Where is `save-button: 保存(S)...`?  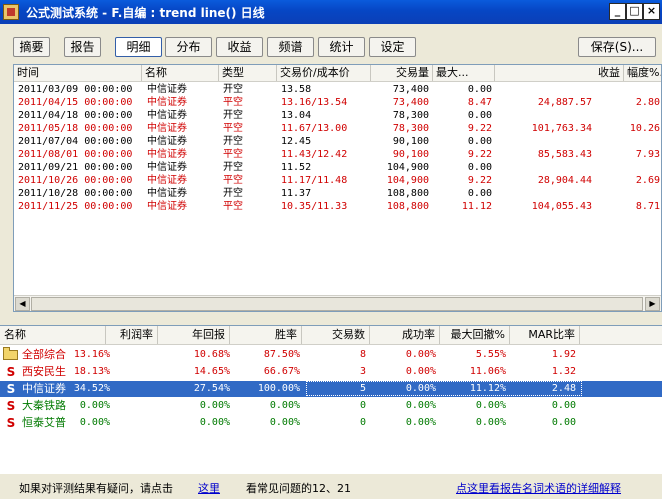 save-button: 保存(S)... is located at coordinates (617, 47).